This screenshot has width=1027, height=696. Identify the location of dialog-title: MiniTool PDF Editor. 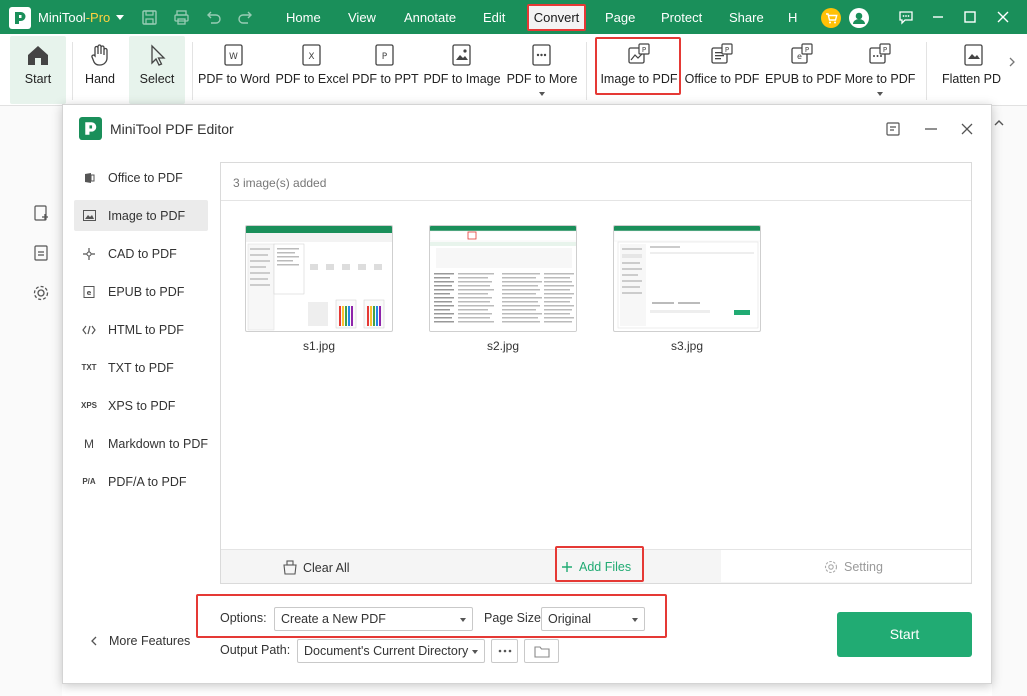
(172, 129).